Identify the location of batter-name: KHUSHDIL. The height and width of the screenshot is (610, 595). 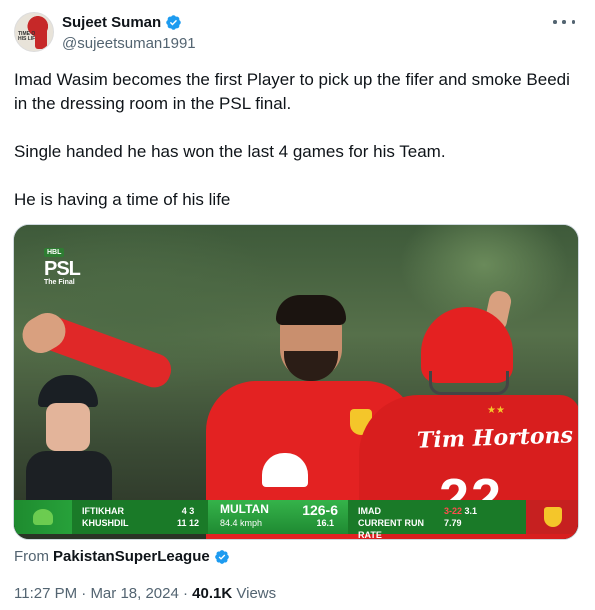
(105, 523).